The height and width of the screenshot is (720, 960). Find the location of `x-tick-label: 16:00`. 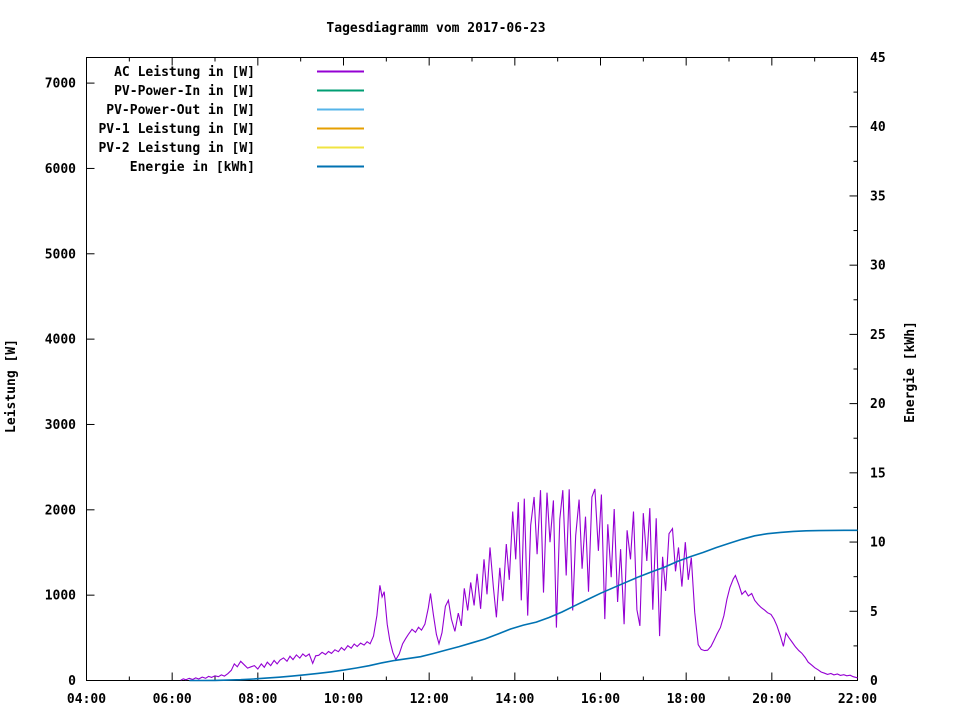

x-tick-label: 16:00 is located at coordinates (600, 699).